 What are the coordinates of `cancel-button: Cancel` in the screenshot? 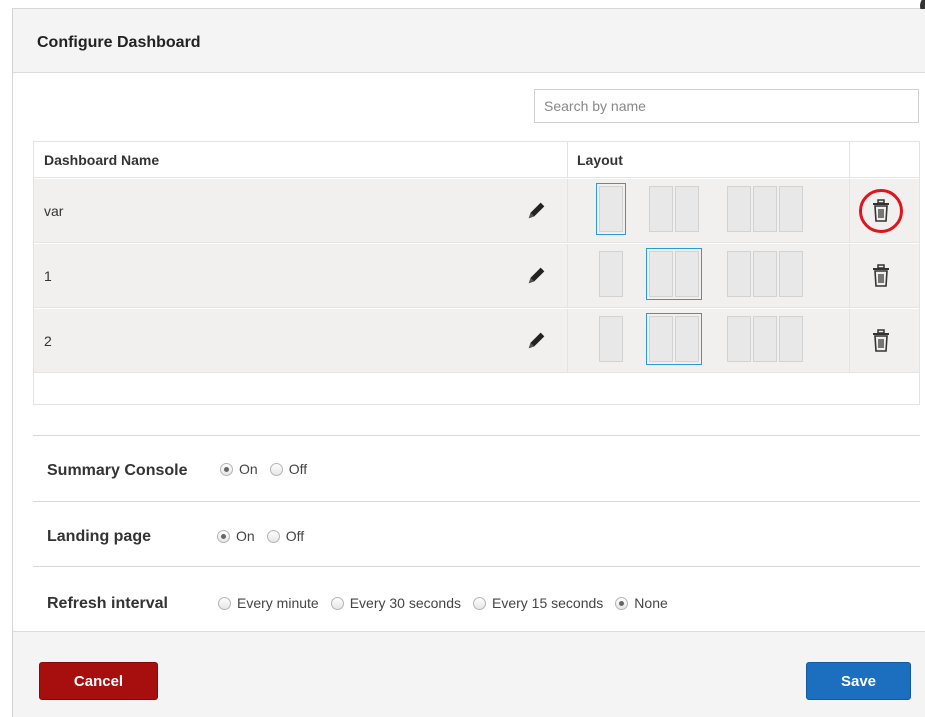 It's located at (98, 681).